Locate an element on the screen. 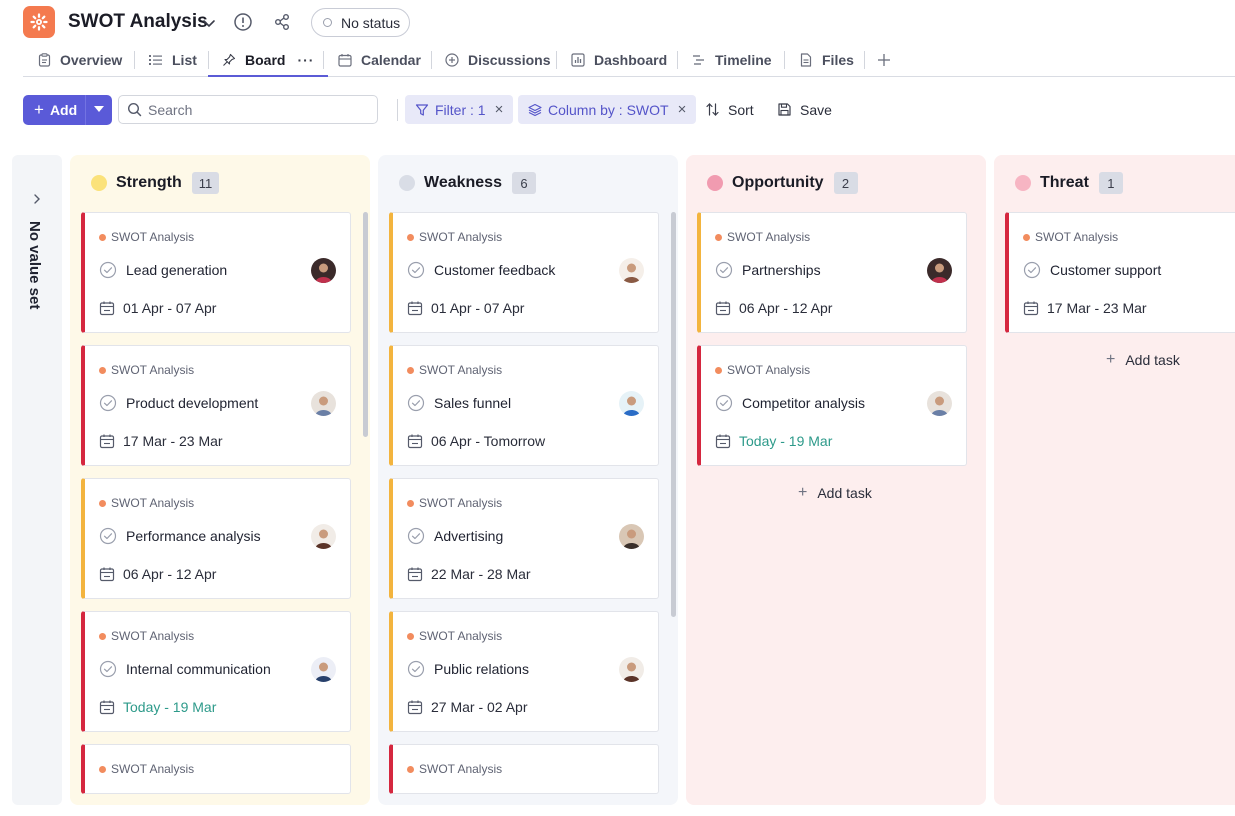  card-date: 01 Apr - 07 Apr is located at coordinates (465, 308).